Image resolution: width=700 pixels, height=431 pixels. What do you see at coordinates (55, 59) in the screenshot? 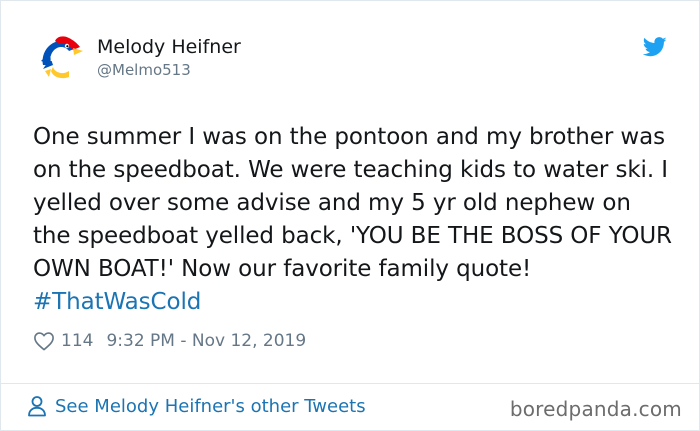
I see `svg-text: KU` at bounding box center [55, 59].